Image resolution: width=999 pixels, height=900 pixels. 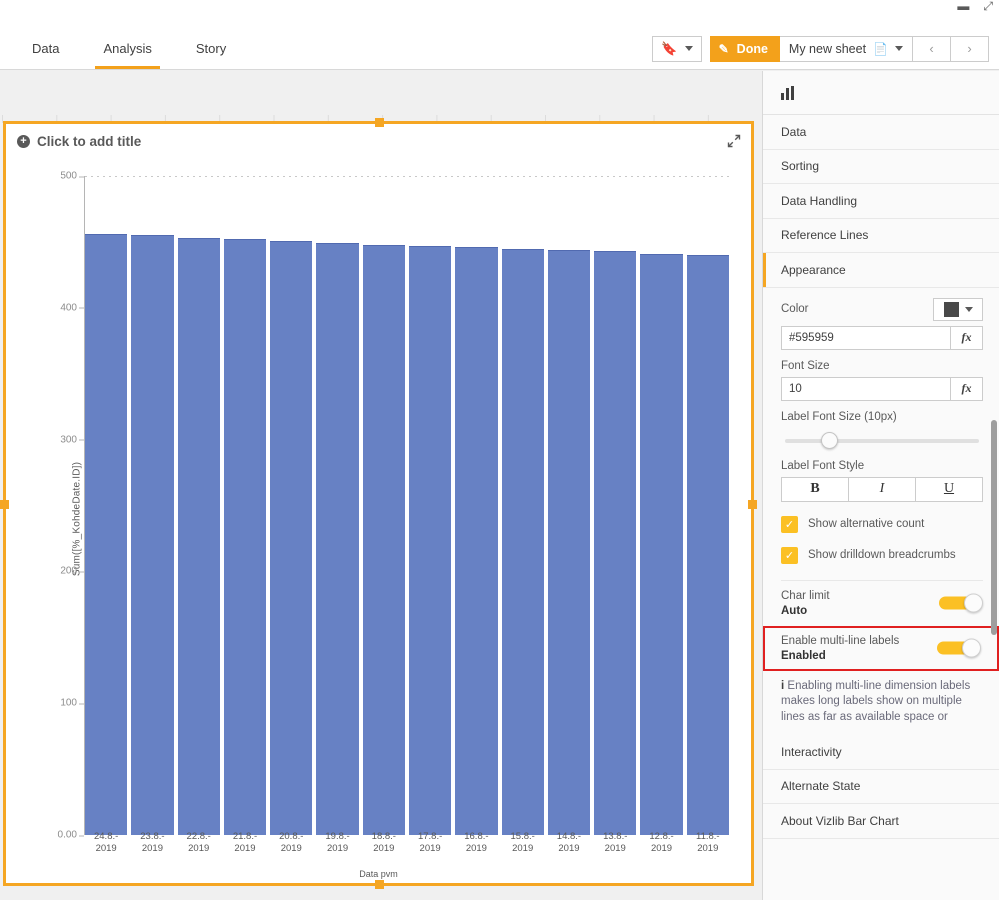 What do you see at coordinates (821, 786) in the screenshot?
I see `panel-section-alternate-state-label: Alternate State` at bounding box center [821, 786].